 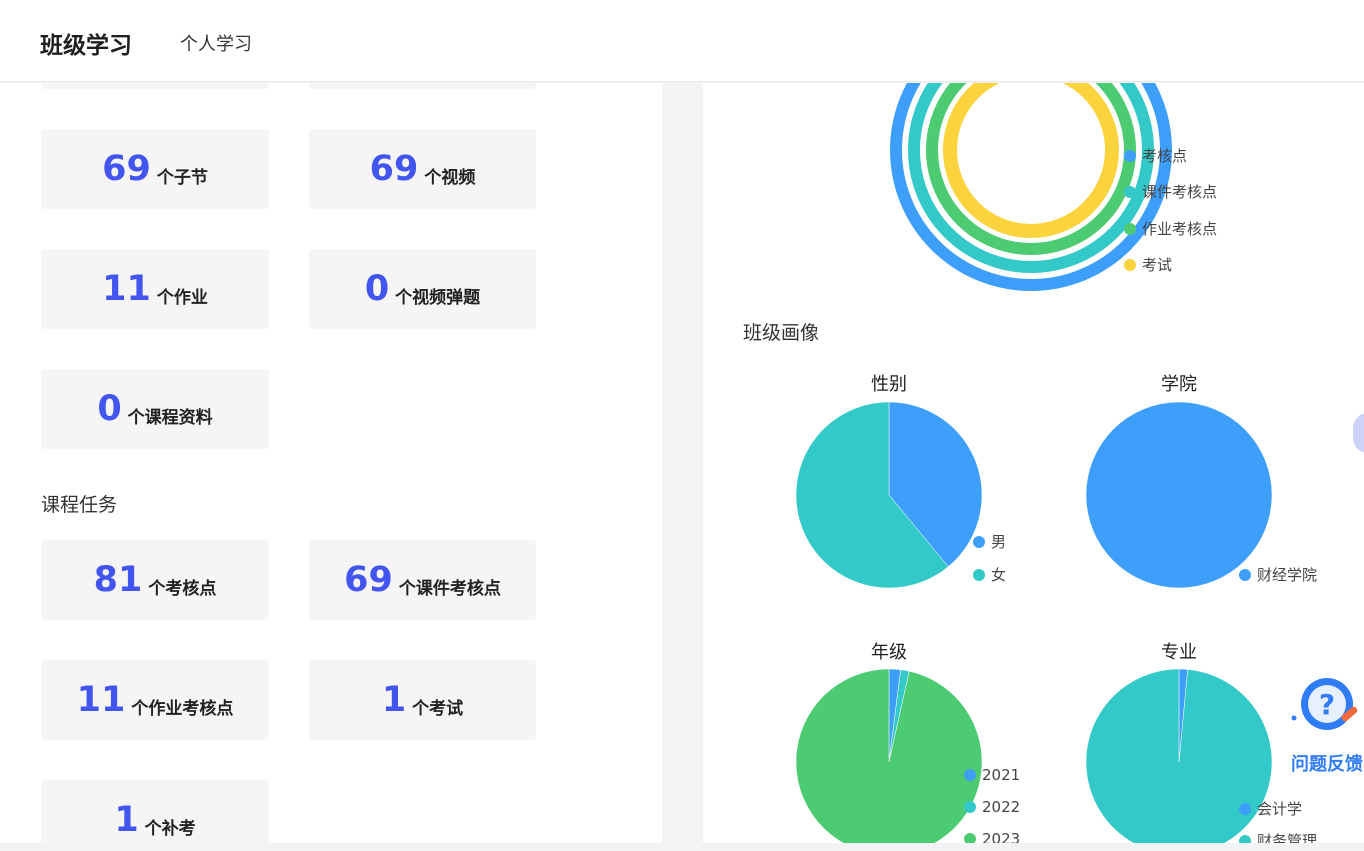 I want to click on question-mark-icon: ?, so click(x=1324, y=704).